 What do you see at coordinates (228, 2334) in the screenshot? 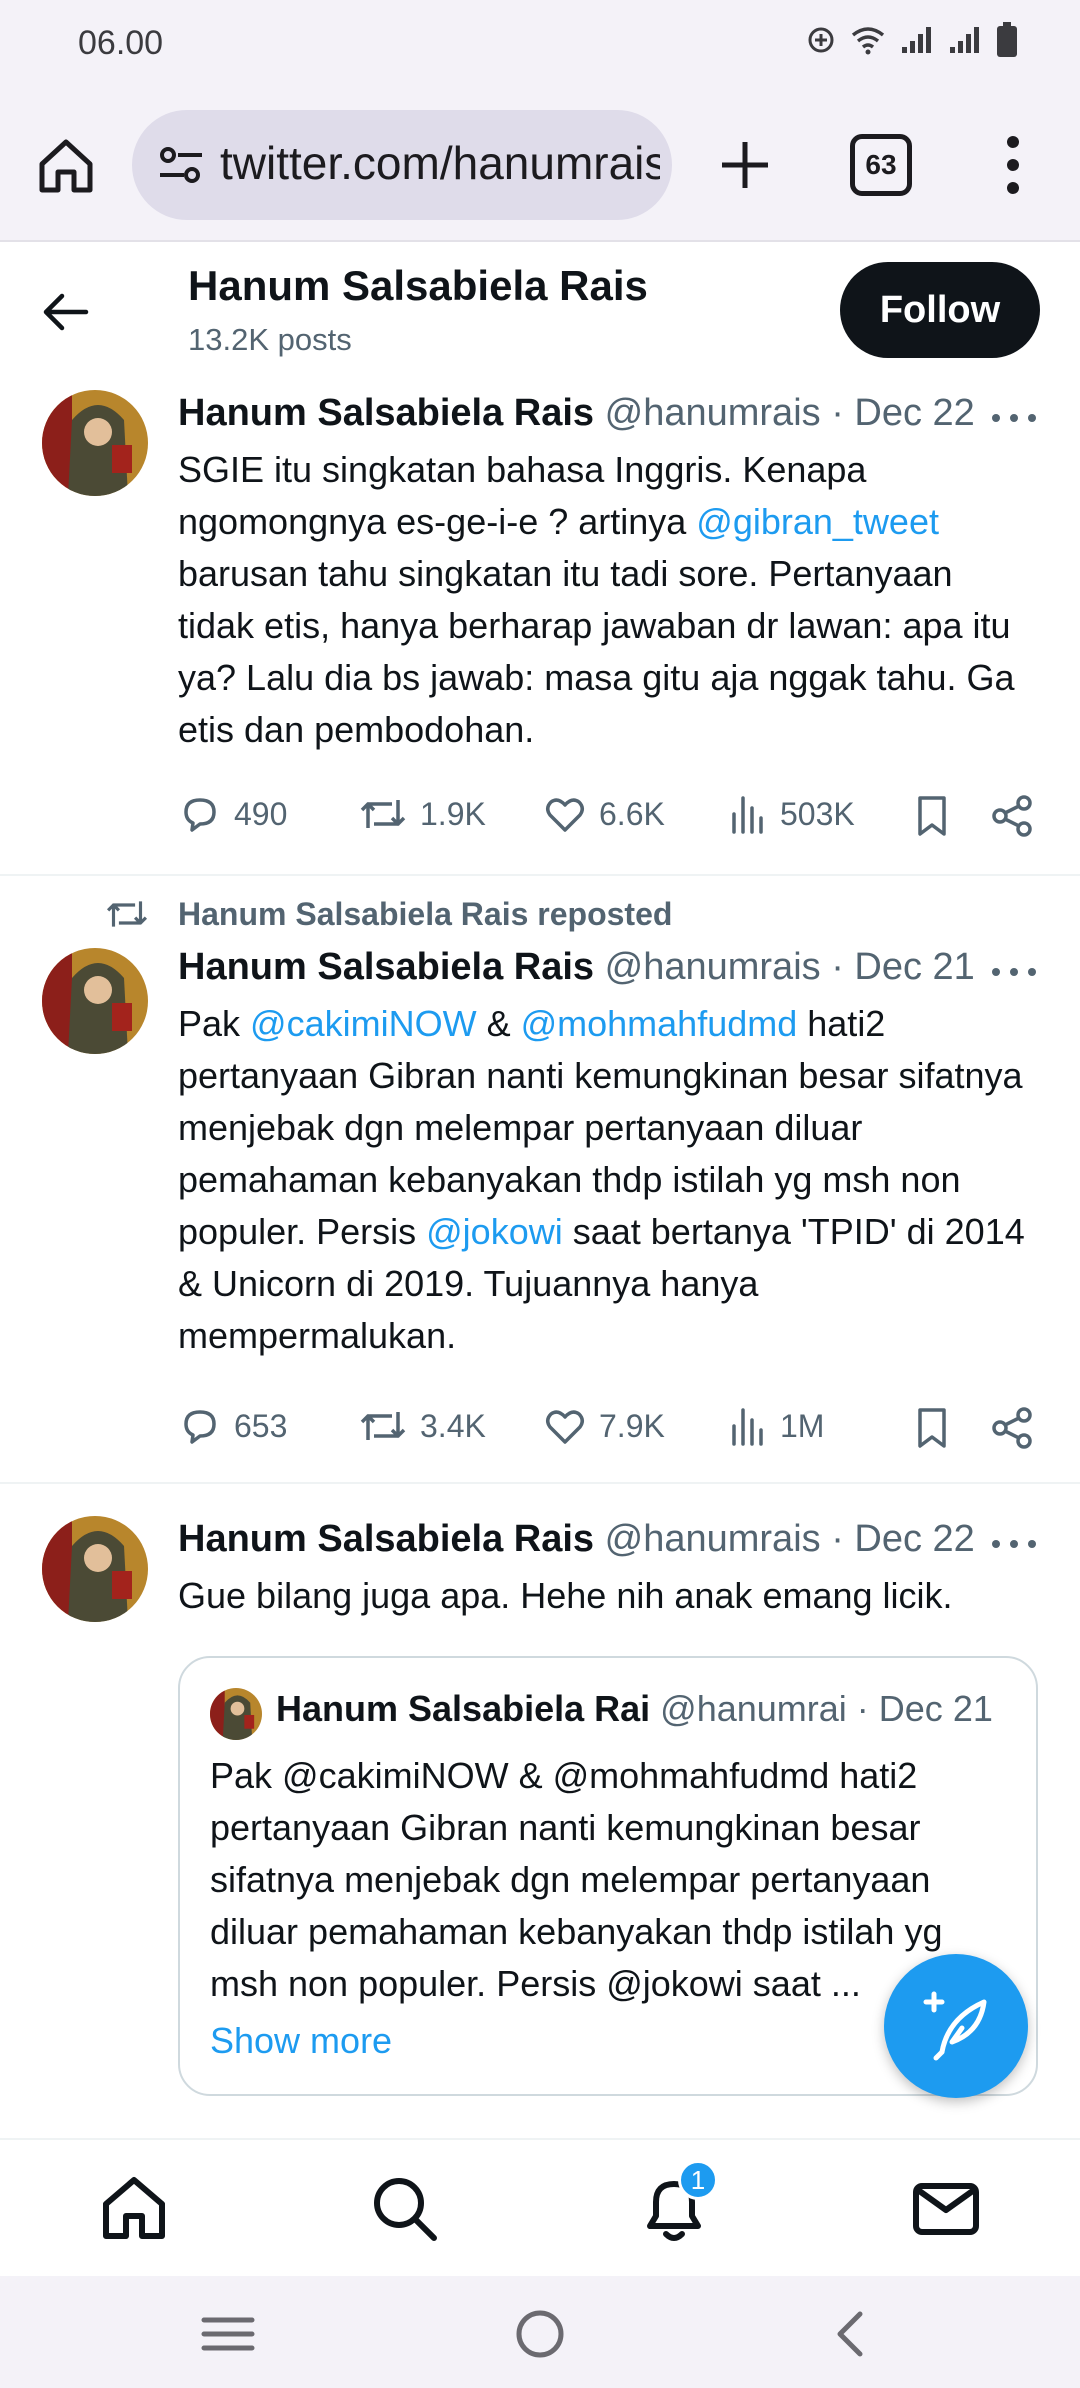
I see `recent-apps-icon` at bounding box center [228, 2334].